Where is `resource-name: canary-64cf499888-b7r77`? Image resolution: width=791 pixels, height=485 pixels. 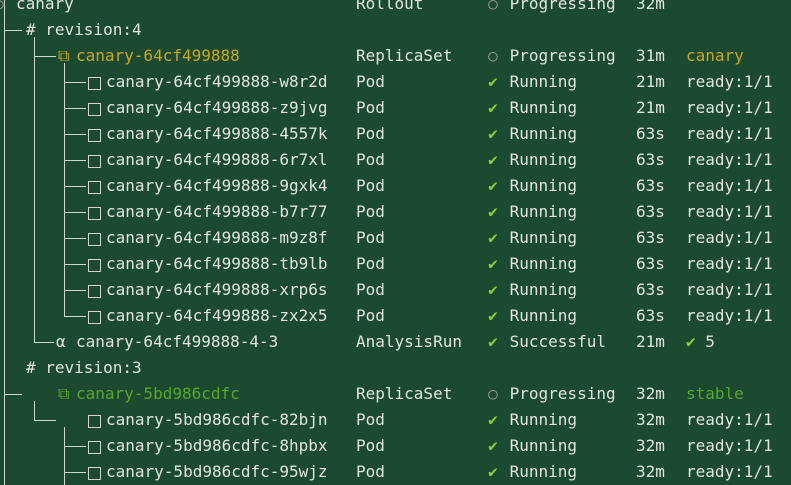
resource-name: canary-64cf499888-b7r77 is located at coordinates (217, 211).